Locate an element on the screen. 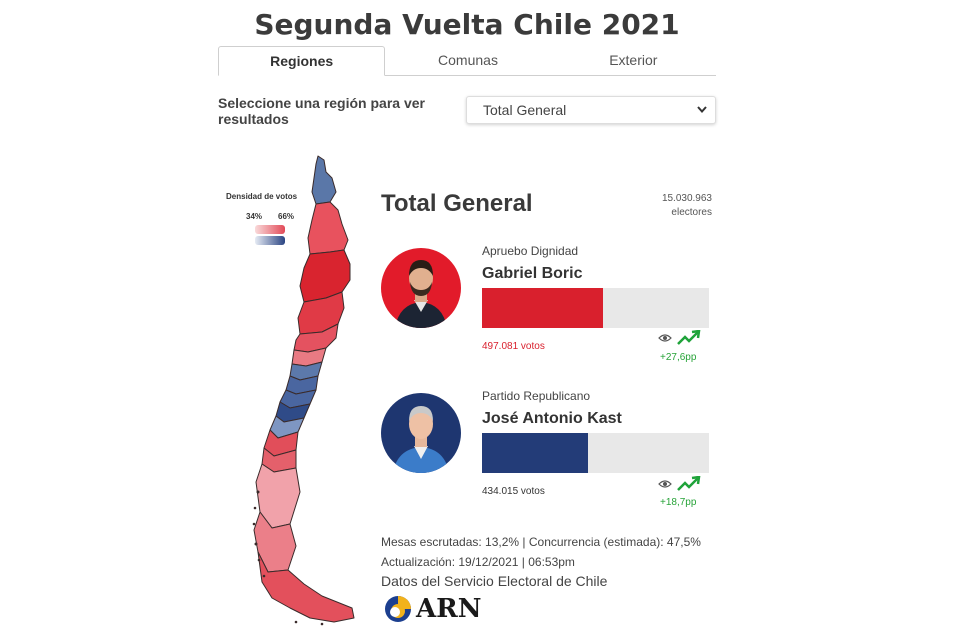 This screenshot has width=960, height=640. region-select: Total General is located at coordinates (591, 110).